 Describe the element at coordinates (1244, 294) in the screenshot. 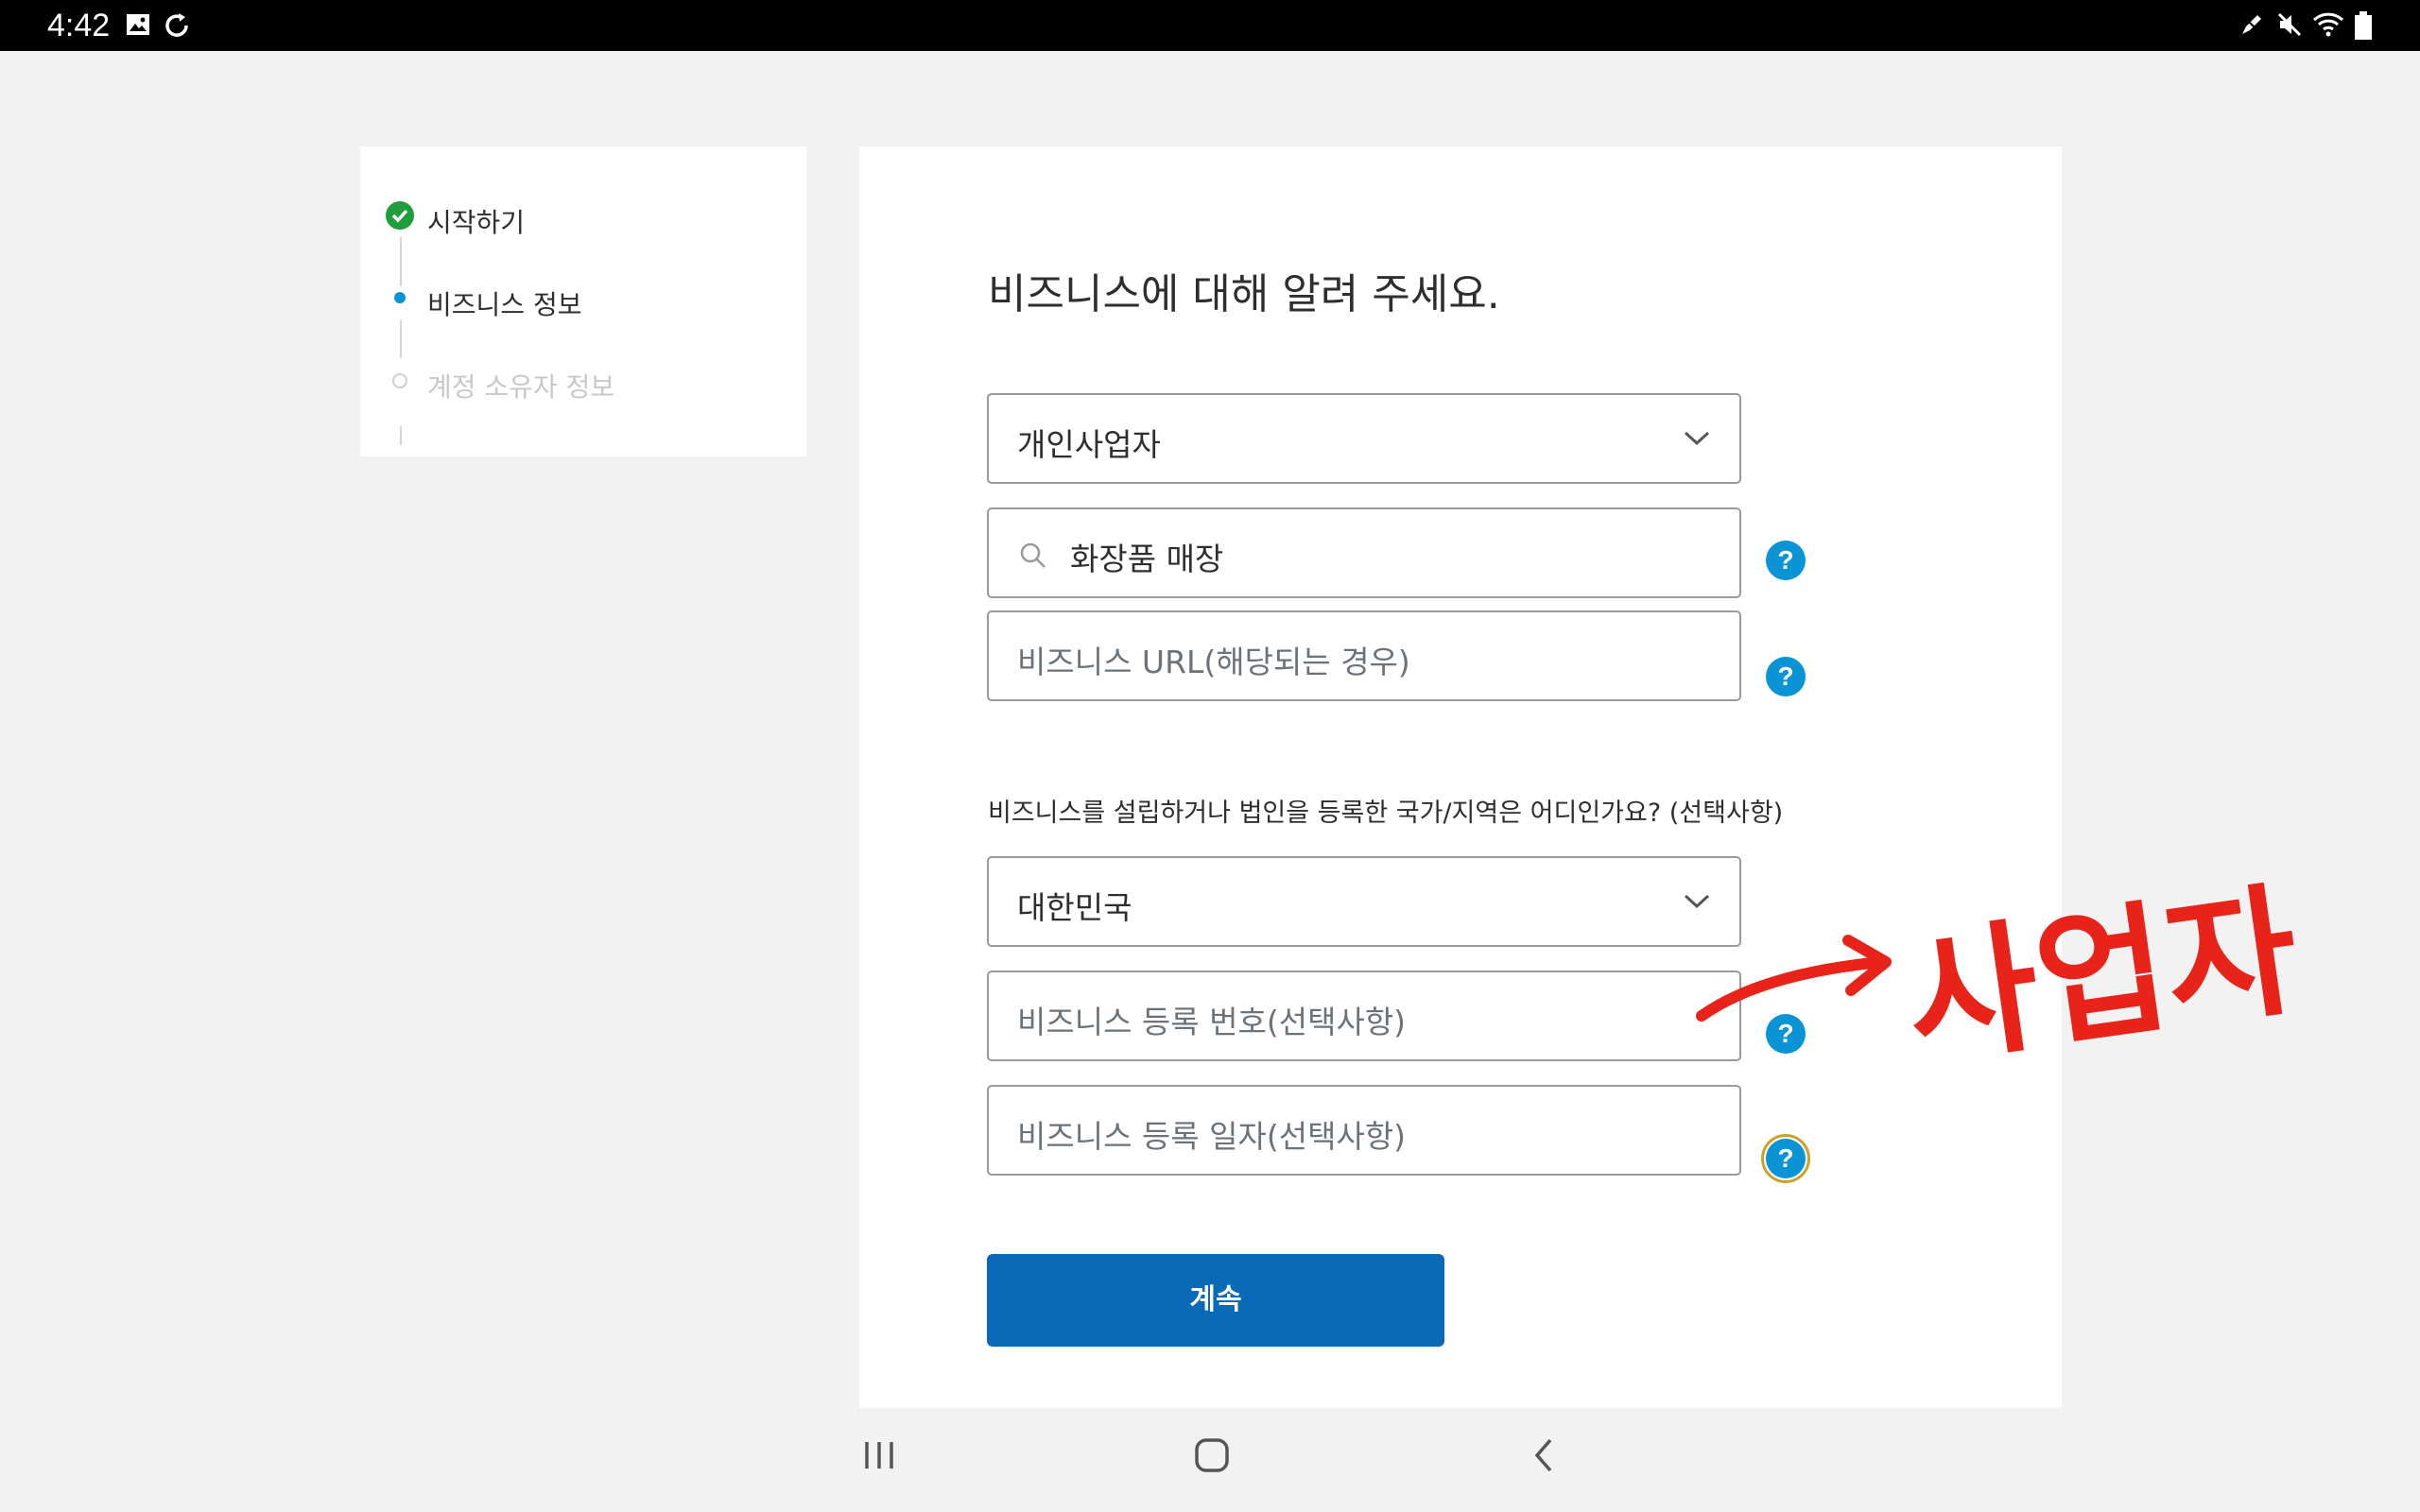

I see `page-title: 비즈니스에 대해 알려 주세요.` at that location.